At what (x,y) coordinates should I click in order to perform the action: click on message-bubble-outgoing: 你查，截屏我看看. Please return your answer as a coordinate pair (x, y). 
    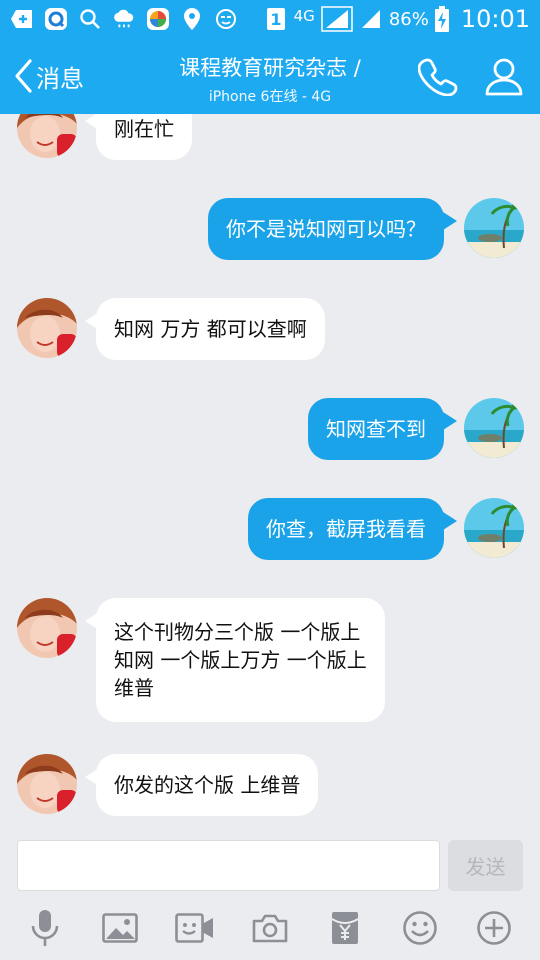
    Looking at the image, I should click on (346, 529).